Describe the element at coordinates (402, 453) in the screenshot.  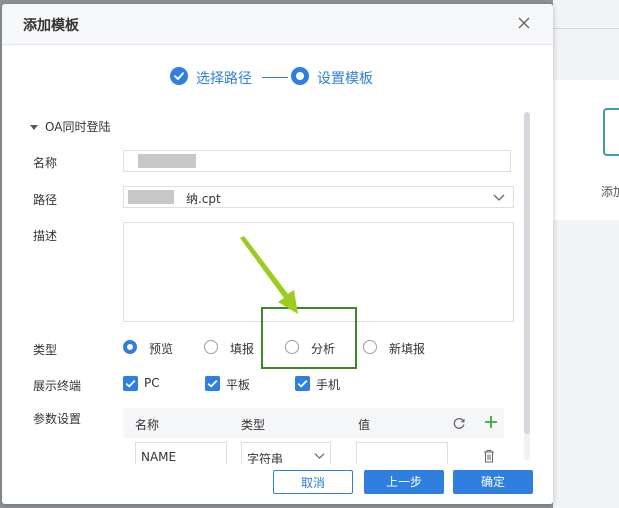
I see `param-value-input` at that location.